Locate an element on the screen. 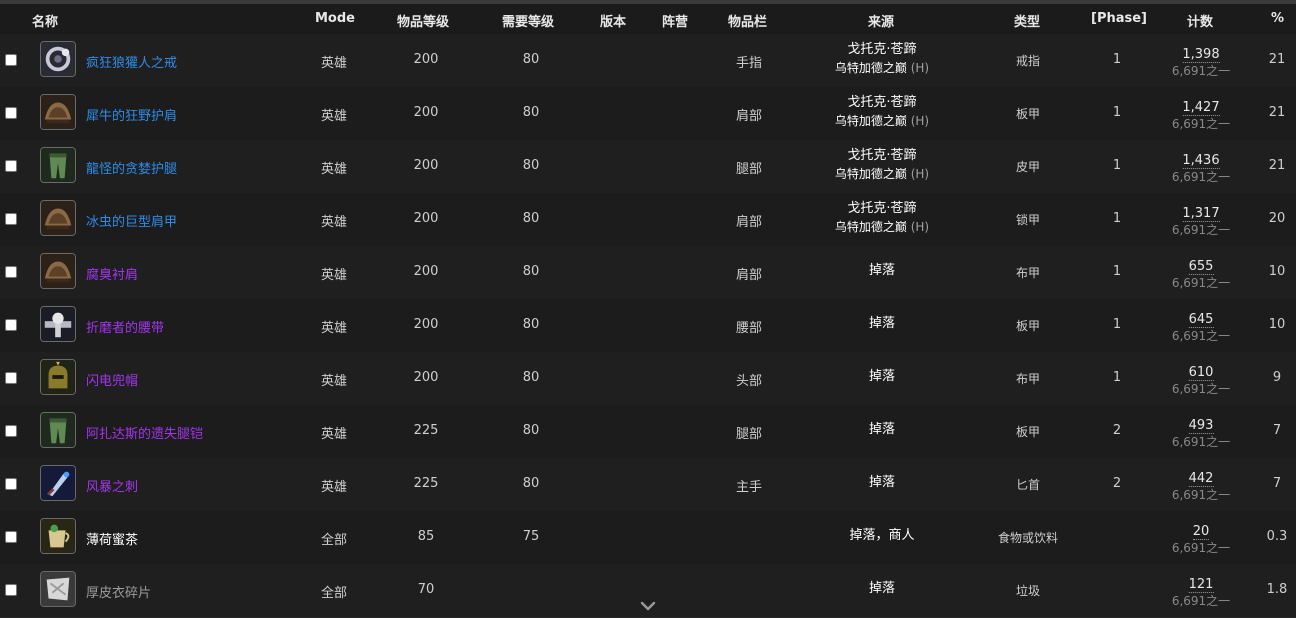 The width and height of the screenshot is (1296, 618). item-level: 225 is located at coordinates (426, 430).